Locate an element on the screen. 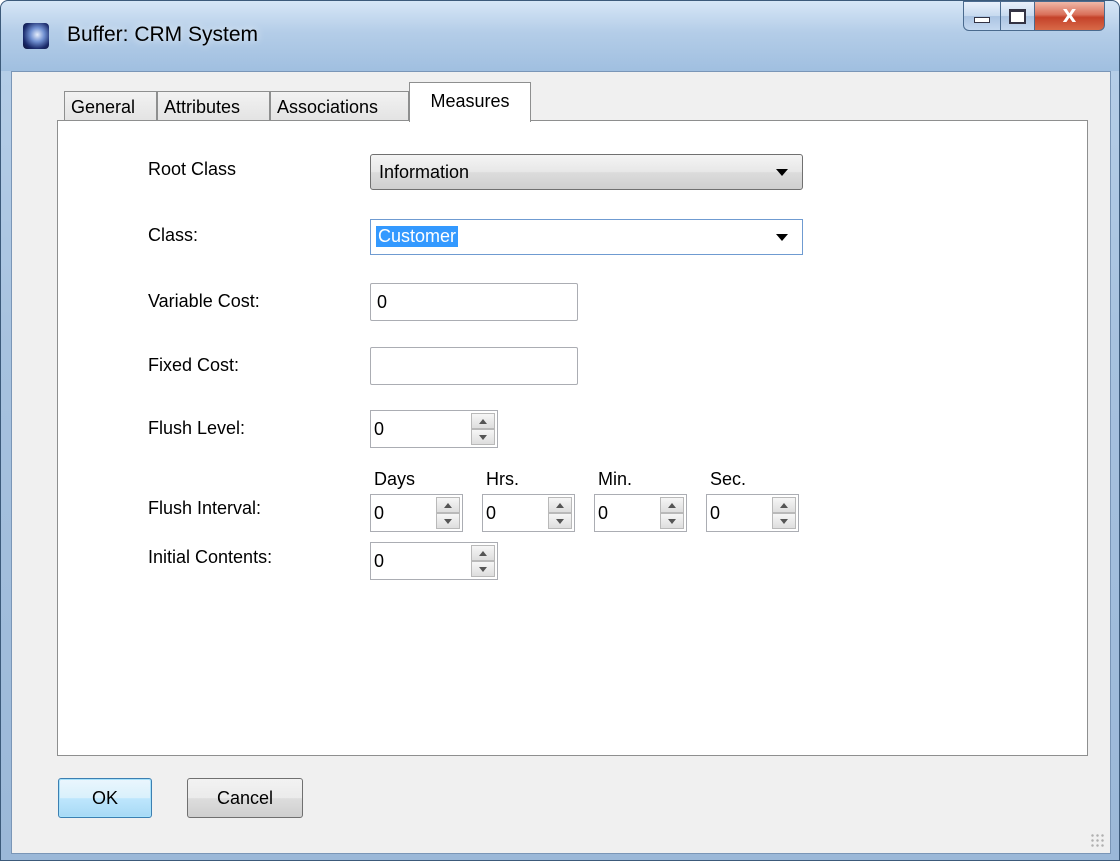  tab-label: Measures is located at coordinates (470, 101).